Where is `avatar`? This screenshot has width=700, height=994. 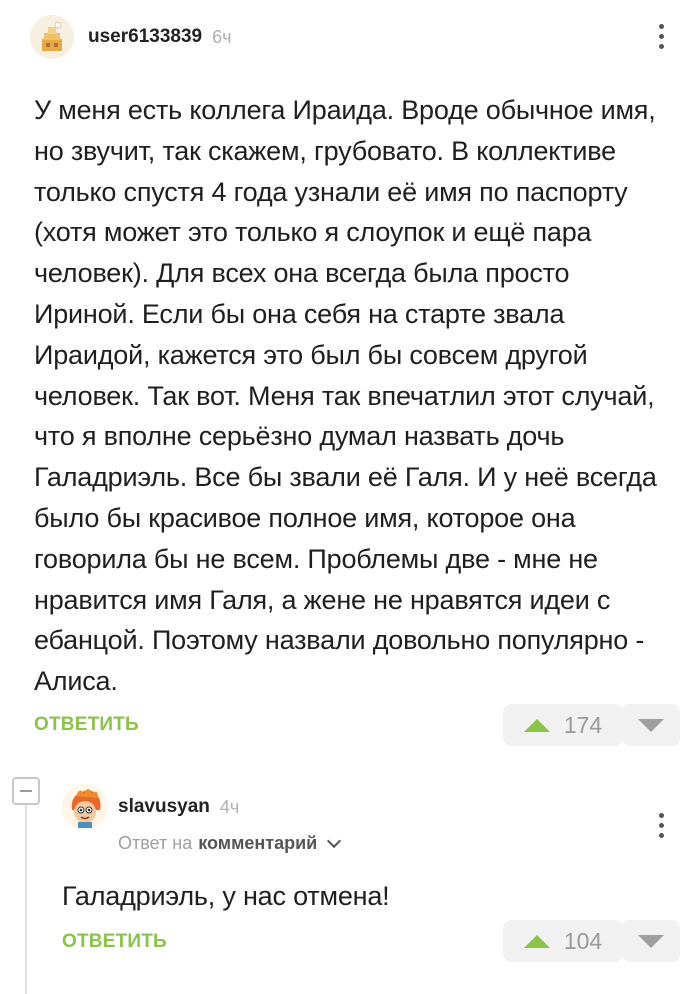 avatar is located at coordinates (52, 37).